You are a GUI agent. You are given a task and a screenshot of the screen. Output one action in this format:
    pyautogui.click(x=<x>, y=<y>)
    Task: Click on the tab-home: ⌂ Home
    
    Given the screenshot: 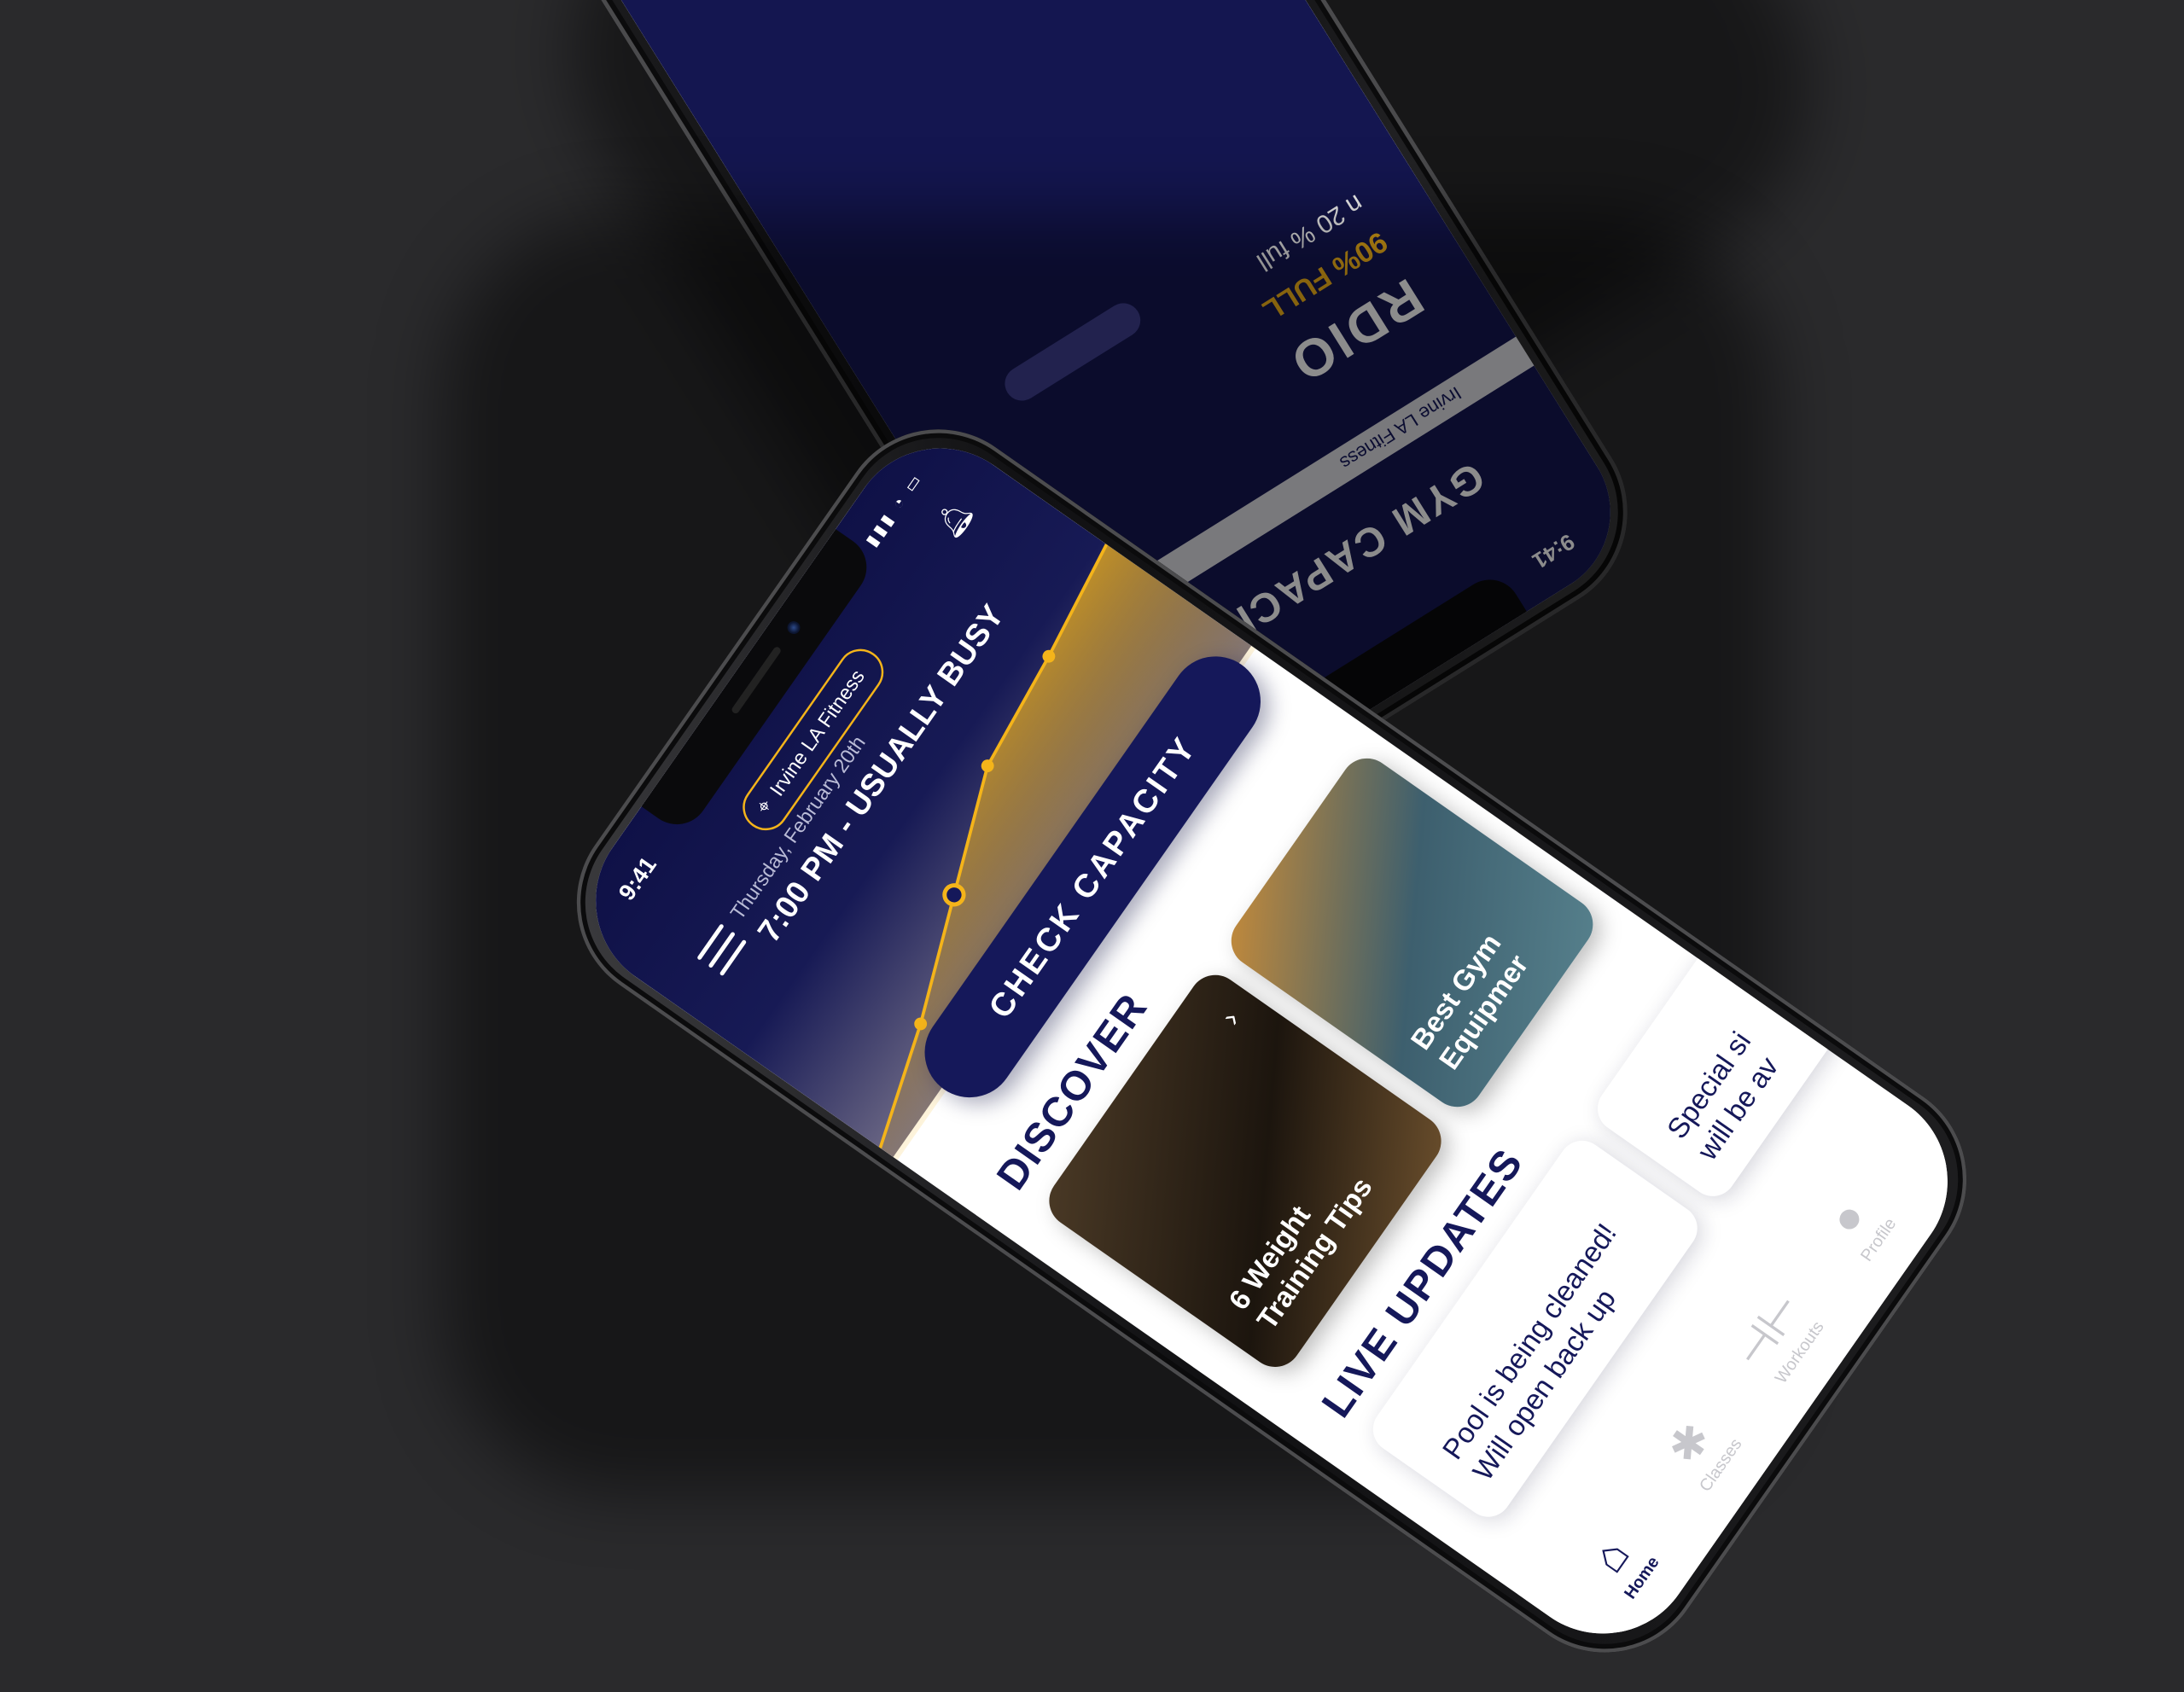 What is the action you would take?
    pyautogui.click(x=1621, y=1562)
    